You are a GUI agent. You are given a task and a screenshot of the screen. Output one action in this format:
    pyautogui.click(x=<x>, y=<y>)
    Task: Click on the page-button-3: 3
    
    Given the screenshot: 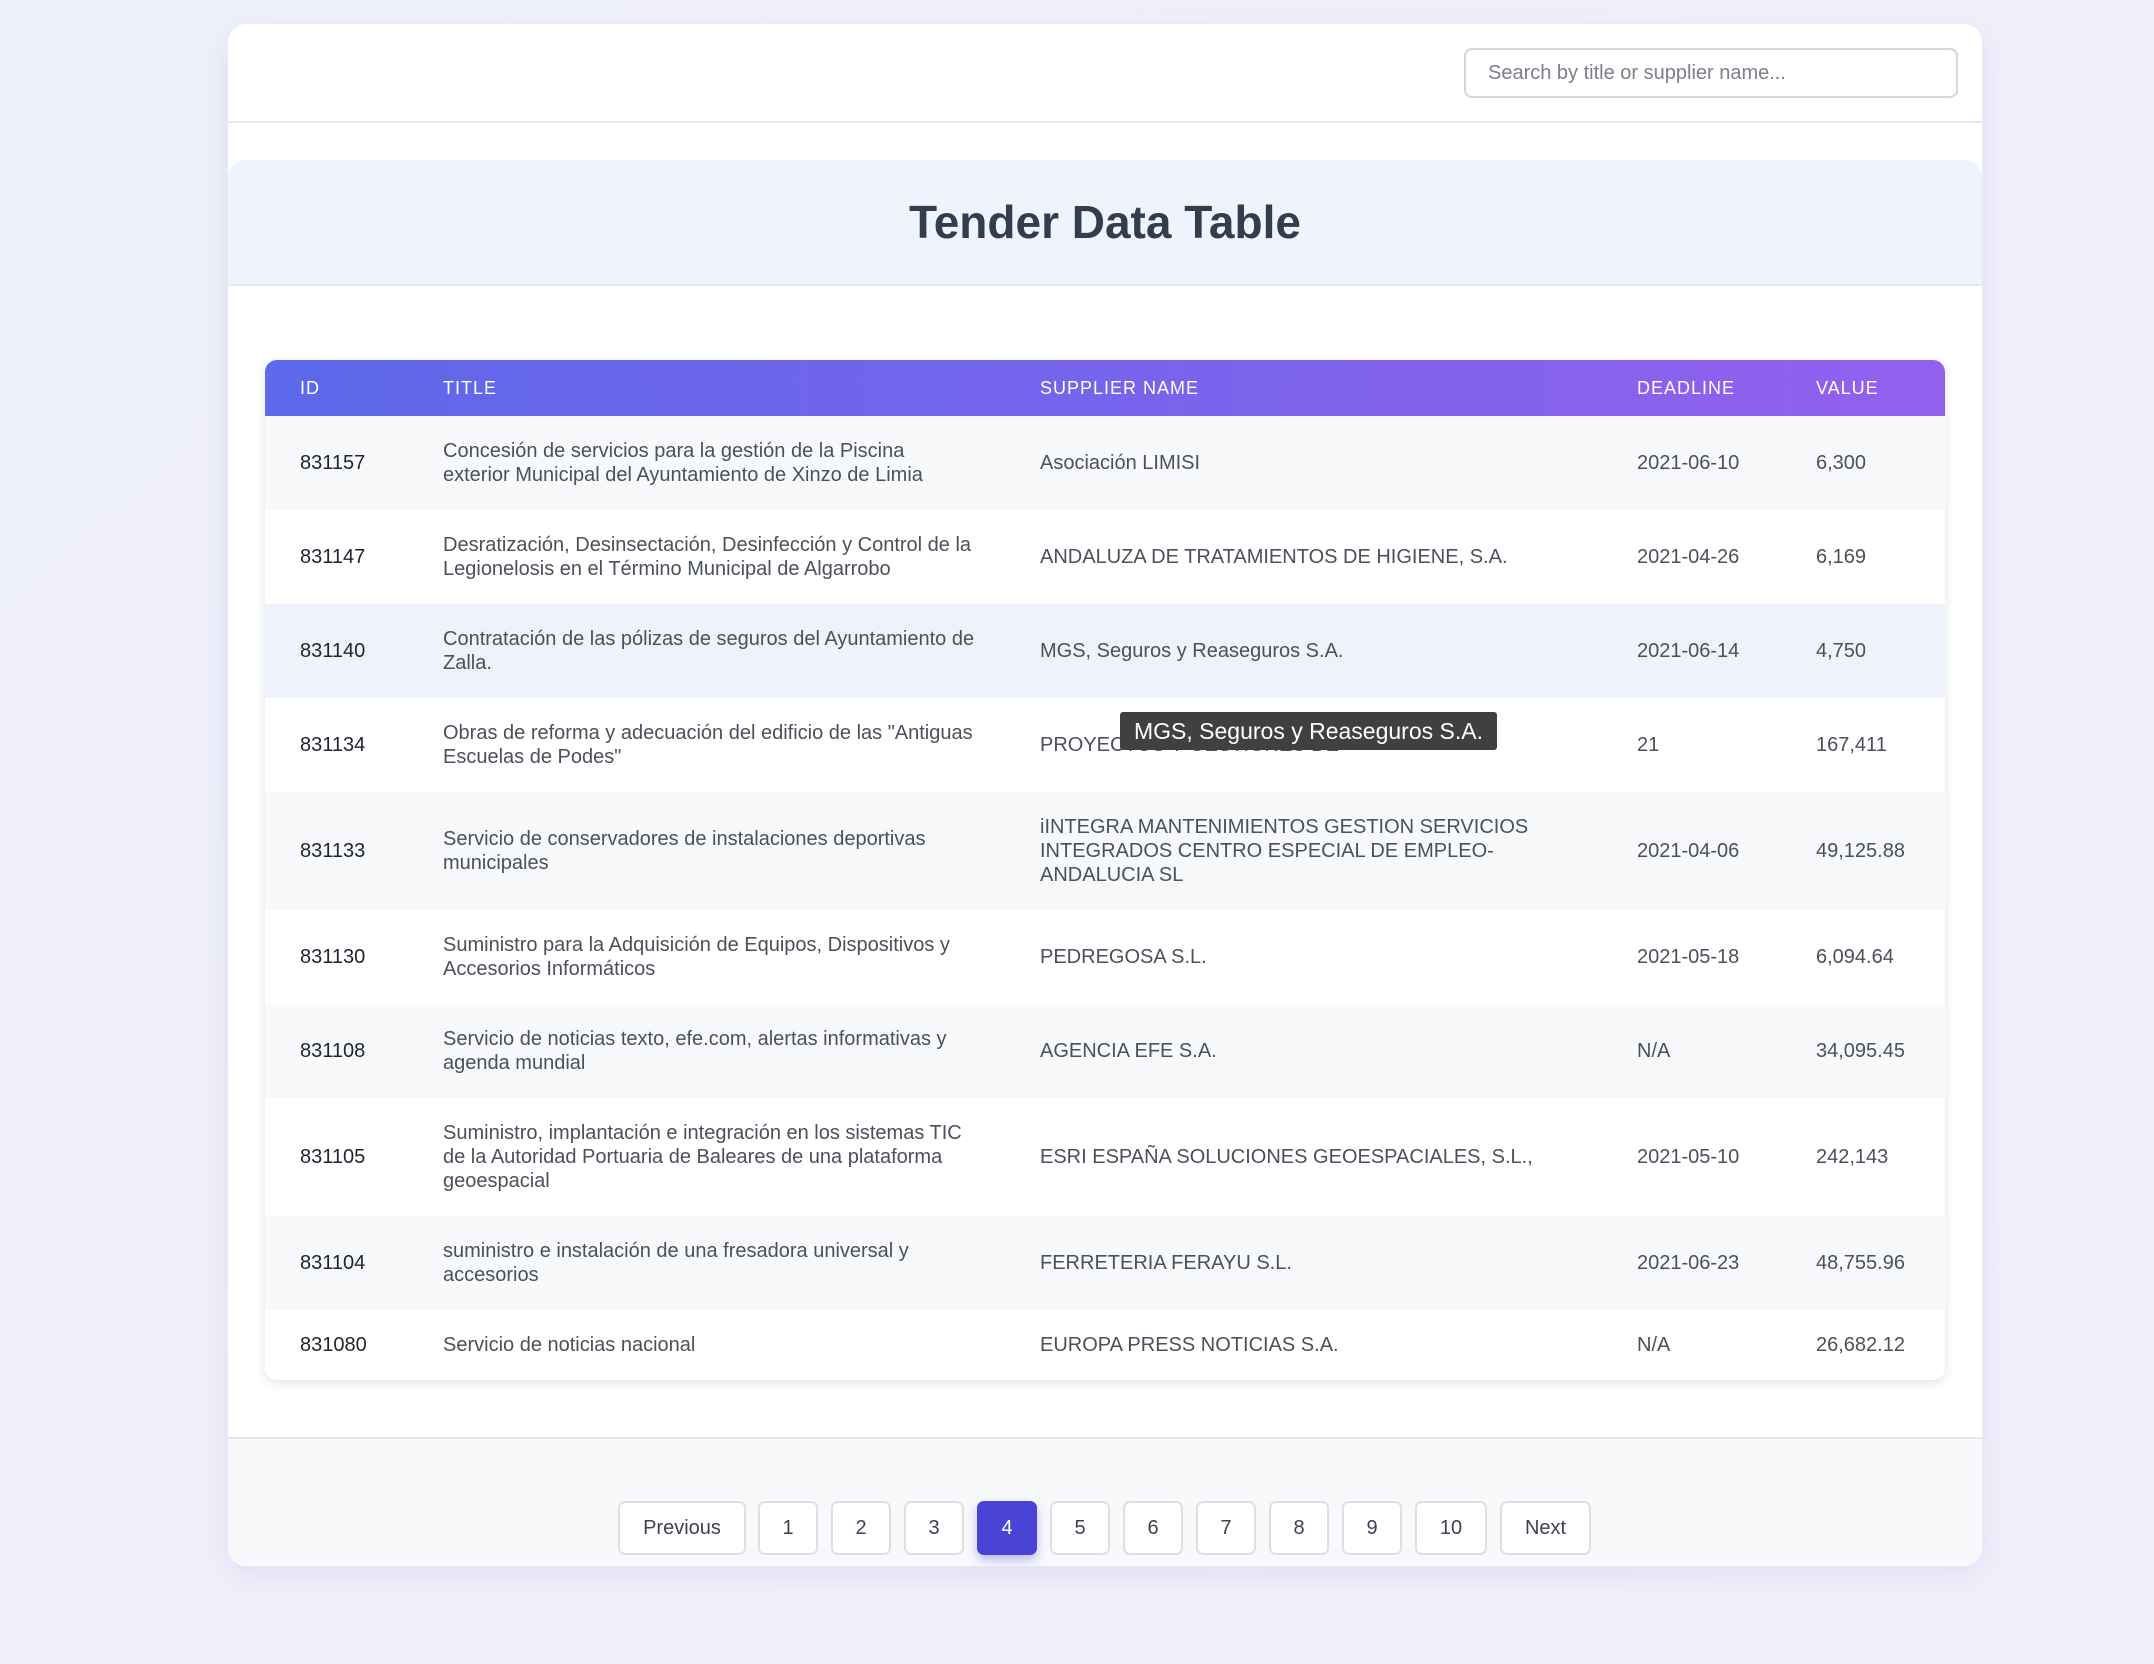 What is the action you would take?
    pyautogui.click(x=934, y=1528)
    